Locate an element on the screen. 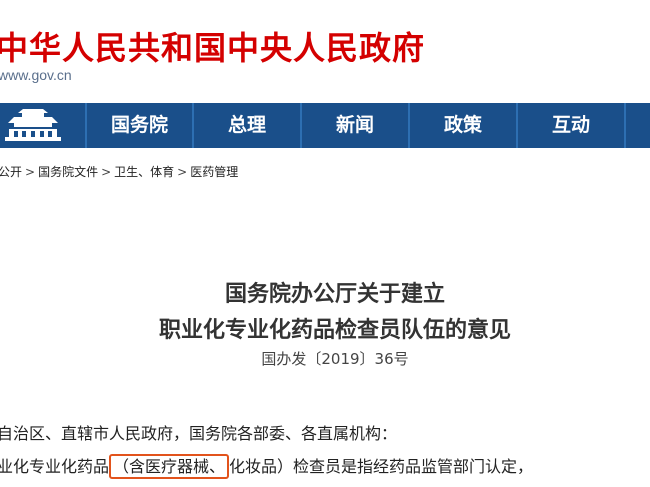 Image resolution: width=650 pixels, height=487 pixels. breadcrumb: 公开 > 国务院文件 > 卫生、体育 > 医药管理 is located at coordinates (119, 171).